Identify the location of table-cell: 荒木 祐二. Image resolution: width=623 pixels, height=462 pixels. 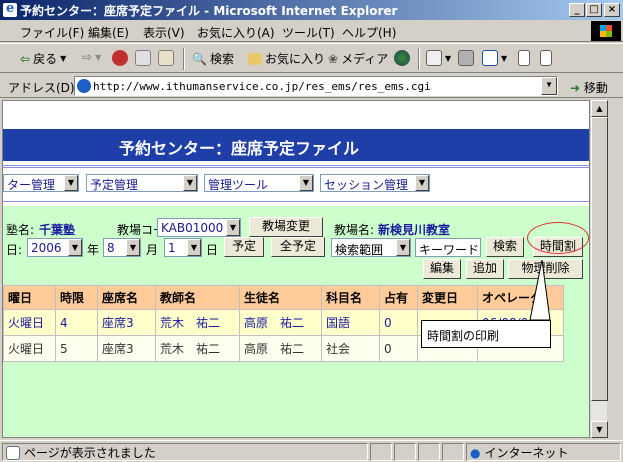
(197, 348).